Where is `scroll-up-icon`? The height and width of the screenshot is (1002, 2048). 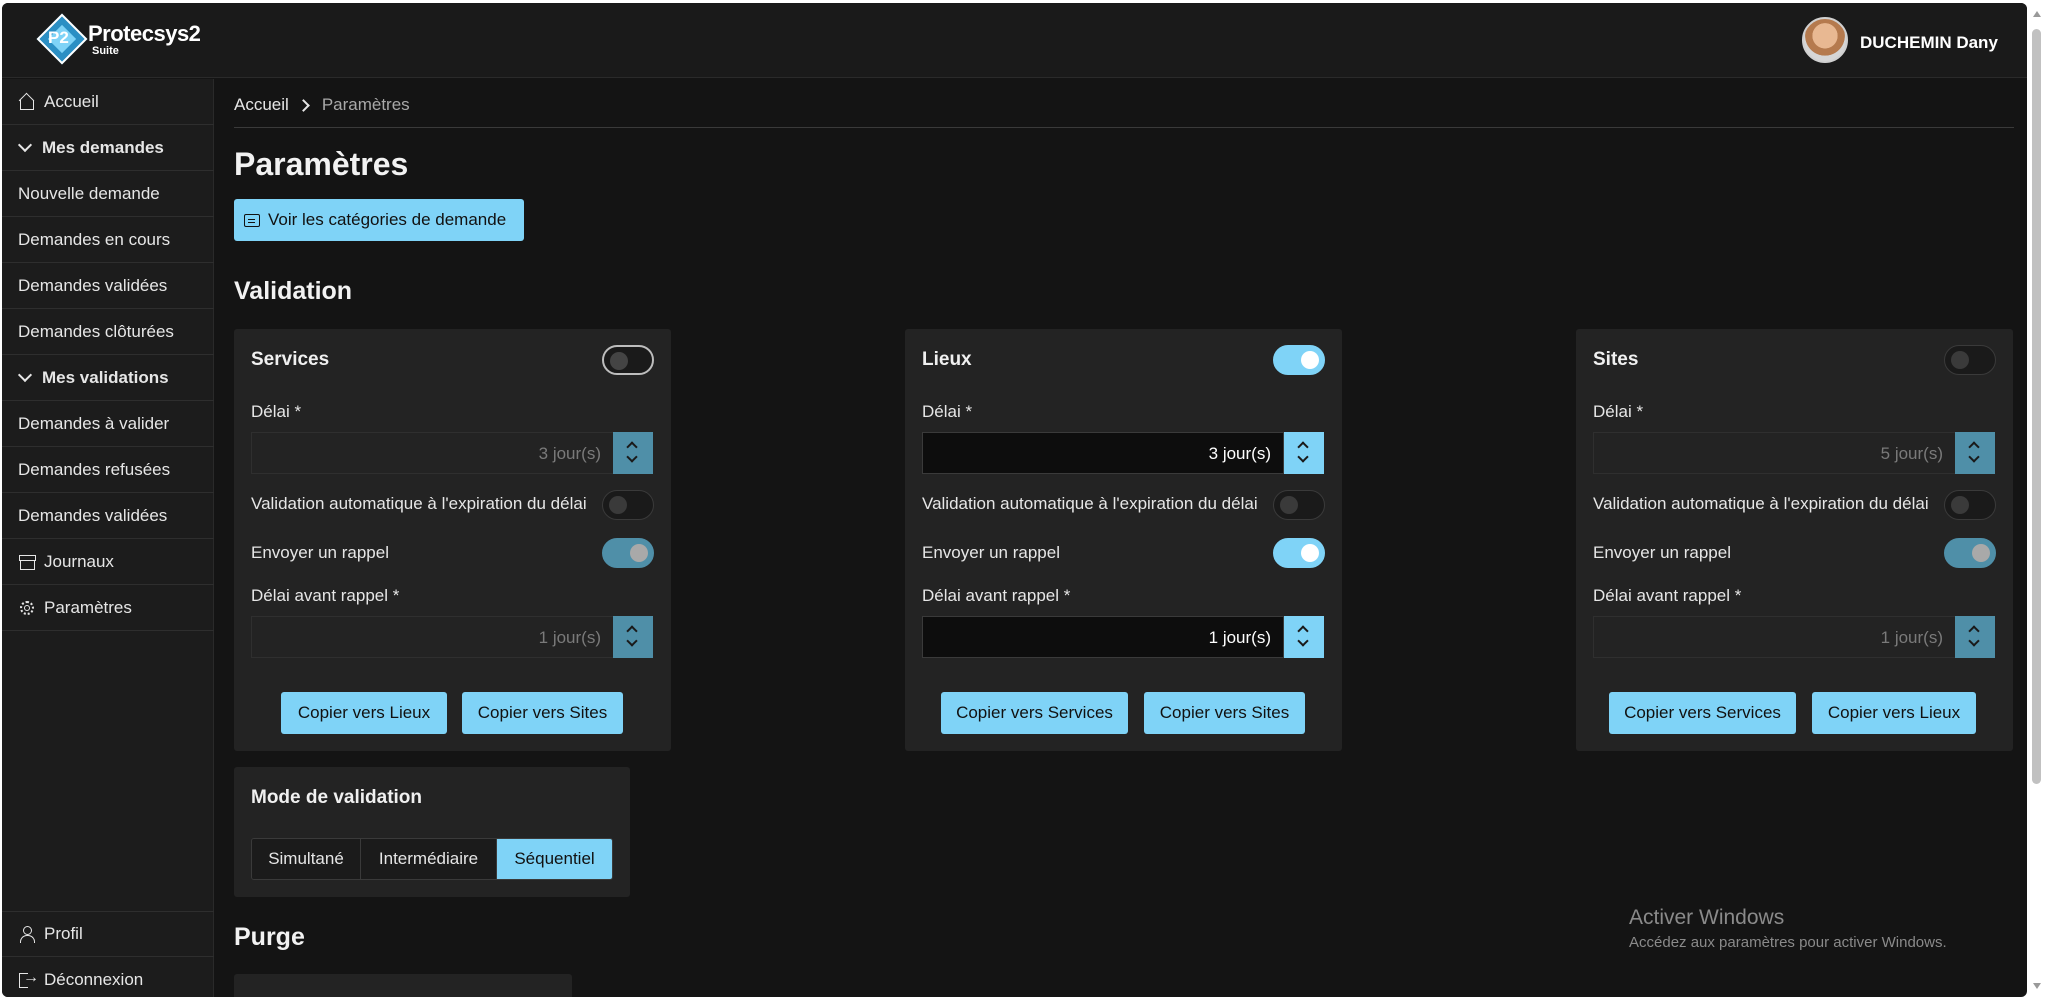 scroll-up-icon is located at coordinates (2037, 14).